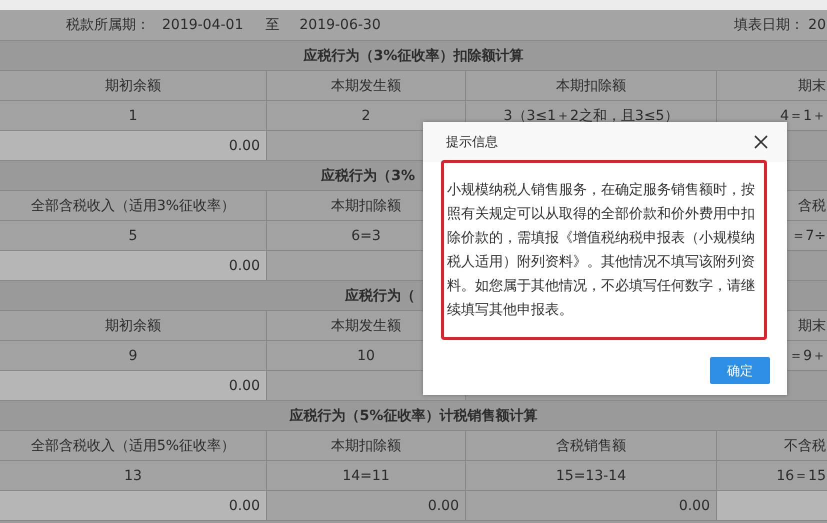  I want to click on column-header: 本期发生额, so click(366, 85).